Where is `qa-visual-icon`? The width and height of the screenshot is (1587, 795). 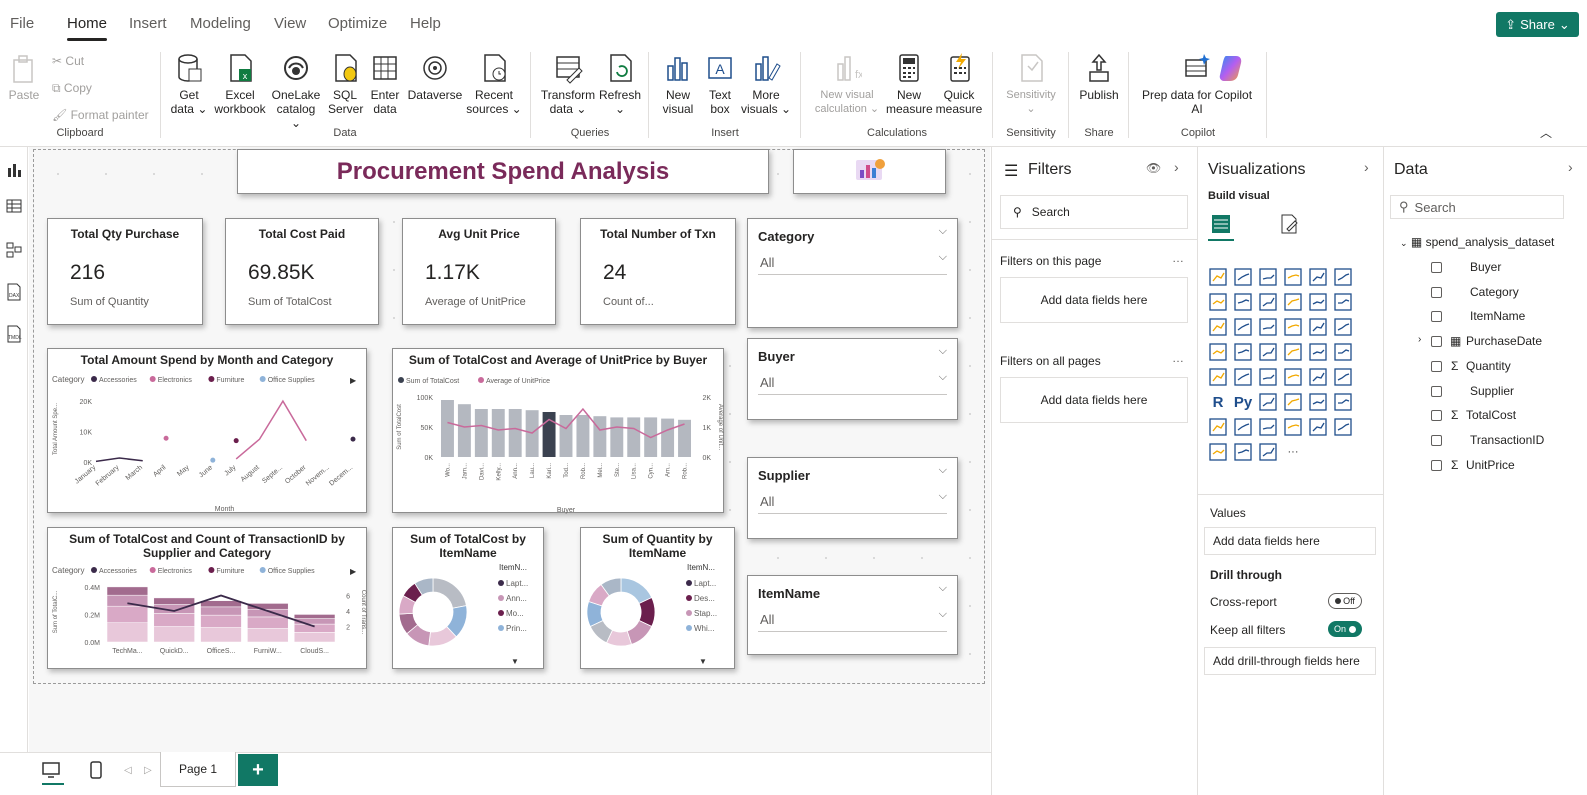
qa-visual-icon is located at coordinates (1318, 402).